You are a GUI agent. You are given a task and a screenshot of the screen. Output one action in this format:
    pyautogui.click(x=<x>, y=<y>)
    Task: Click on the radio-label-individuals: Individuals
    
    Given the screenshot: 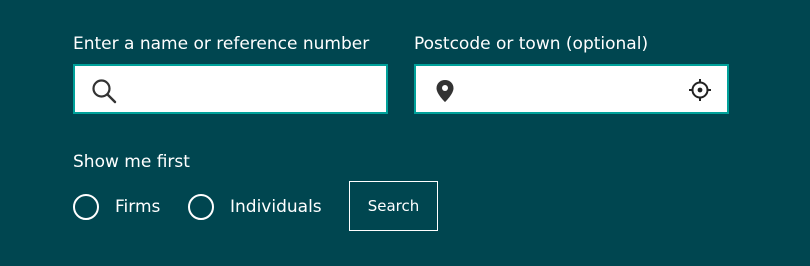 What is the action you would take?
    pyautogui.click(x=276, y=207)
    